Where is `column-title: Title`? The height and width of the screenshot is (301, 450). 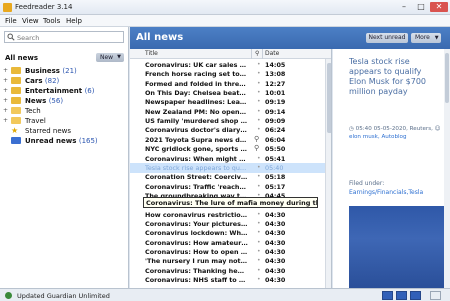
column-title: Title is located at coordinates (151, 53).